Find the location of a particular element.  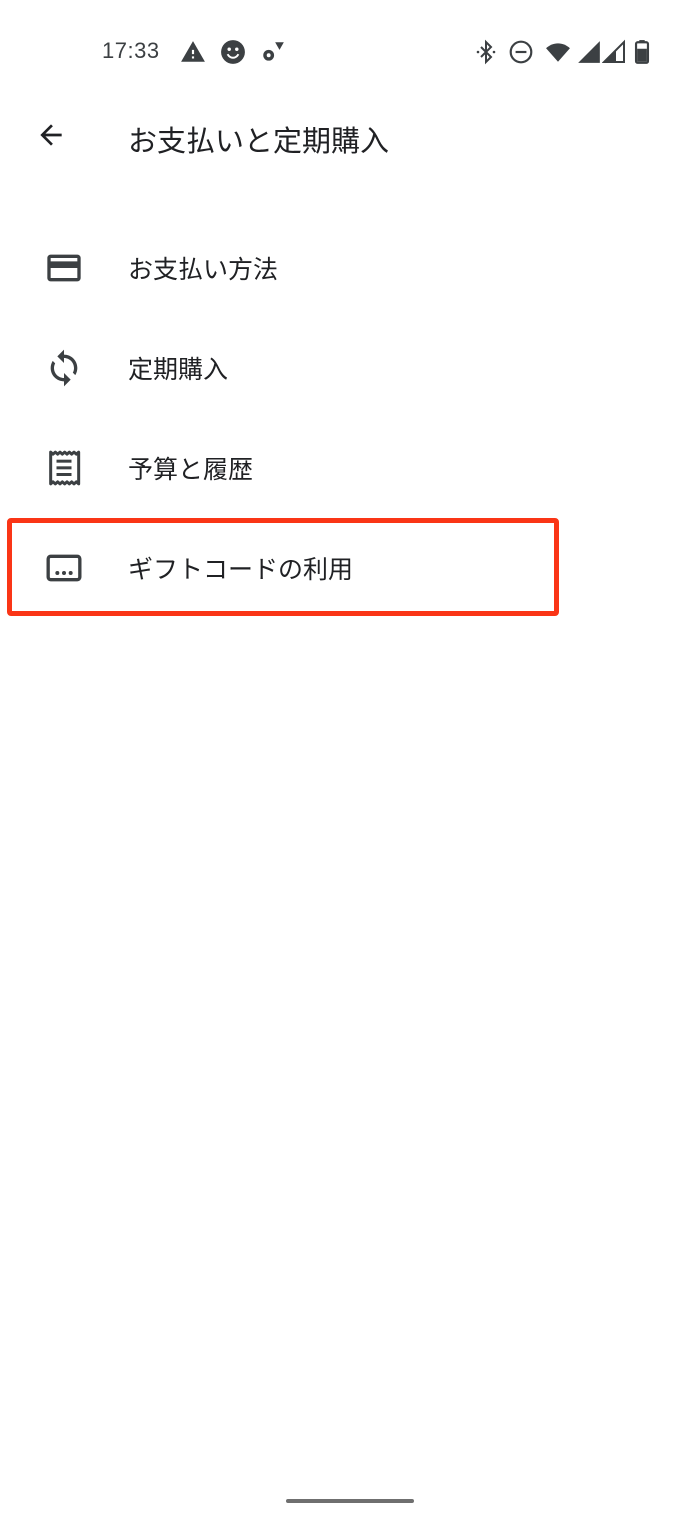

menu-item-subscriptions: 定期購入 is located at coordinates (350, 368).